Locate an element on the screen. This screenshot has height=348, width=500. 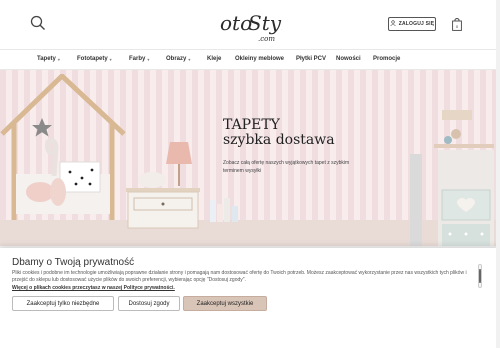
svg-text: .com is located at coordinates (266, 39).